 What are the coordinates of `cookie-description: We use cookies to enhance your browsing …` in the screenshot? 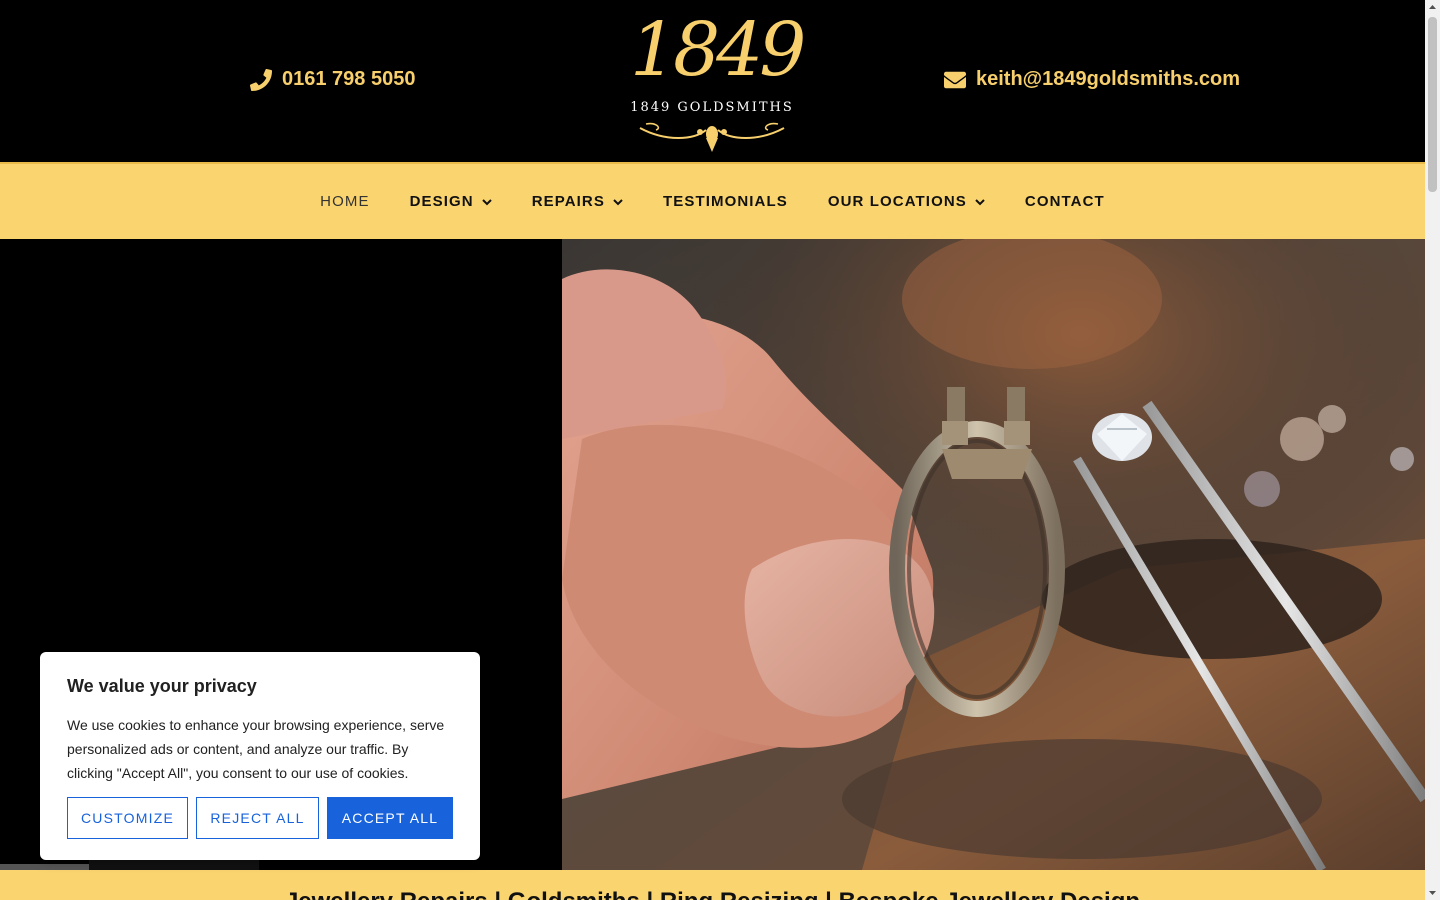 It's located at (256, 749).